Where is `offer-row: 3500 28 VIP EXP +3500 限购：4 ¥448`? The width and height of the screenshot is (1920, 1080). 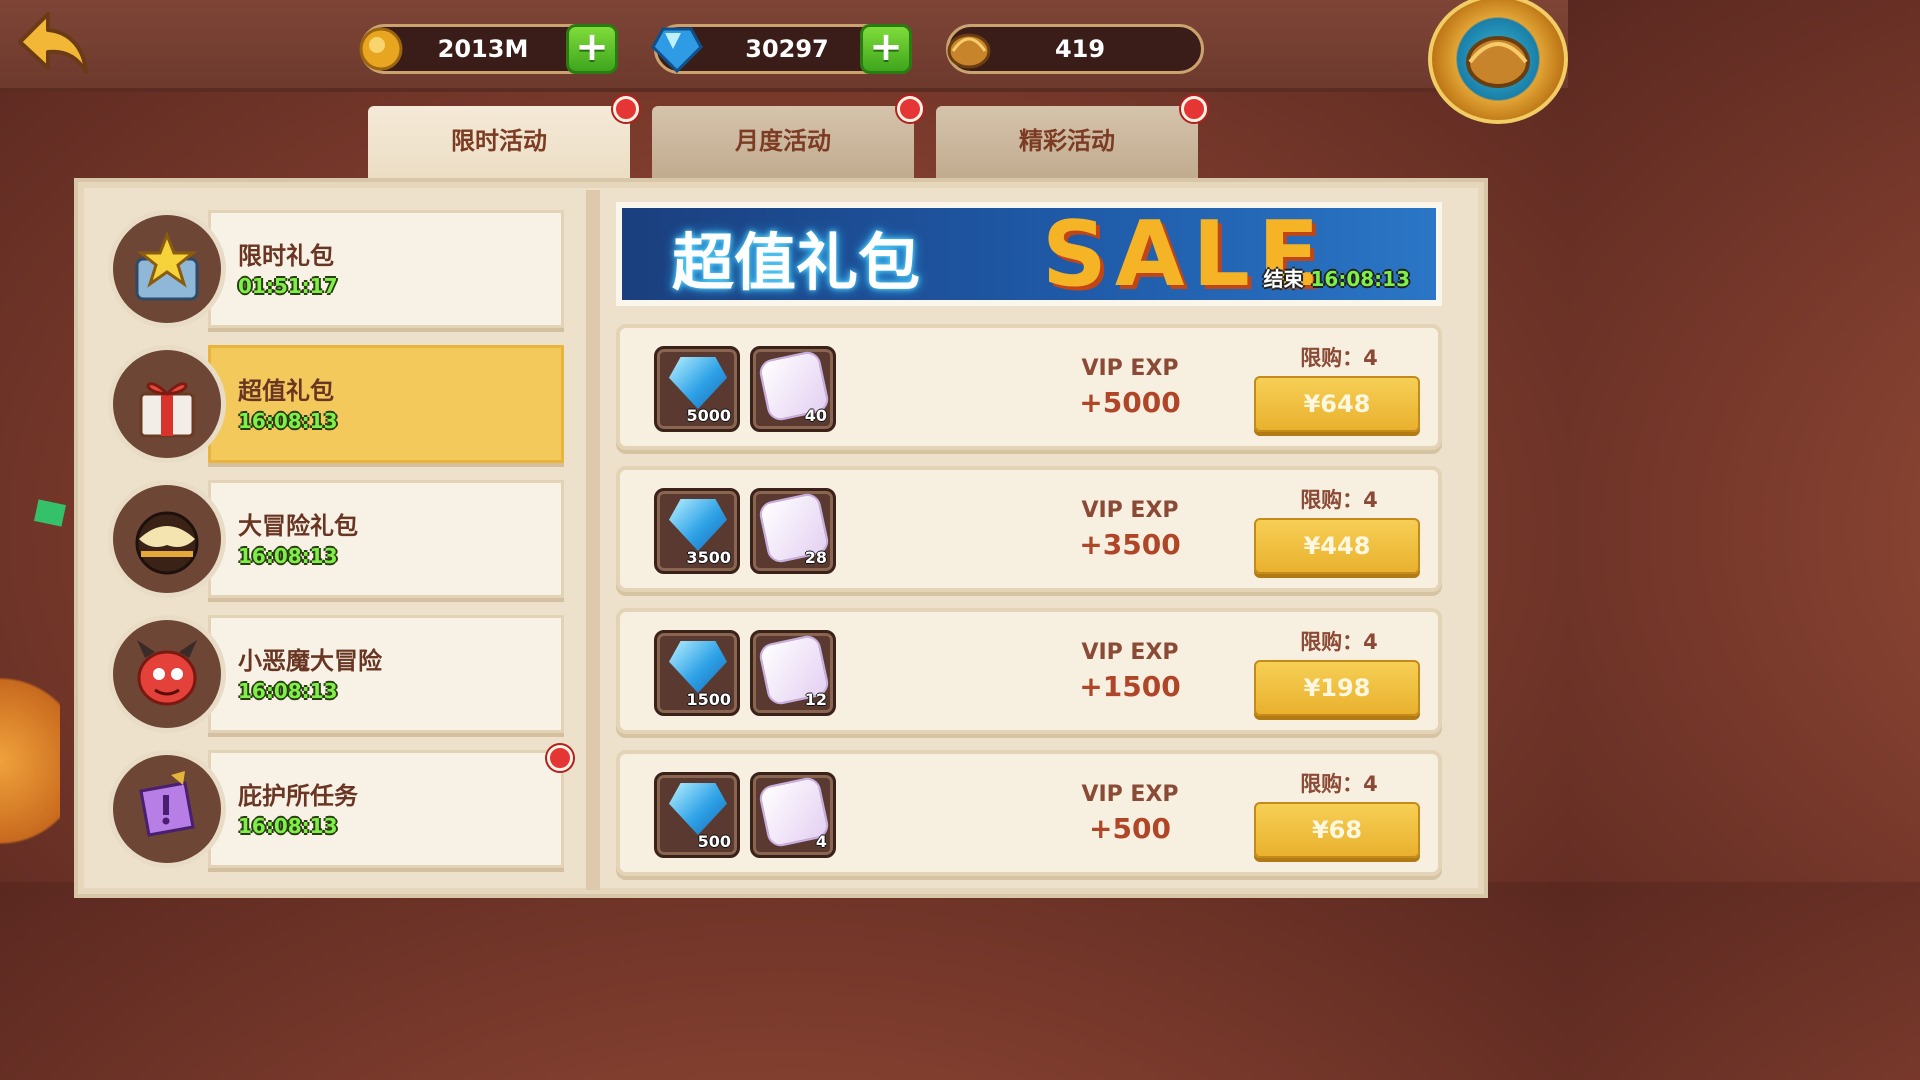
offer-row: 3500 28 VIP EXP +3500 限购：4 ¥448 is located at coordinates (1029, 529).